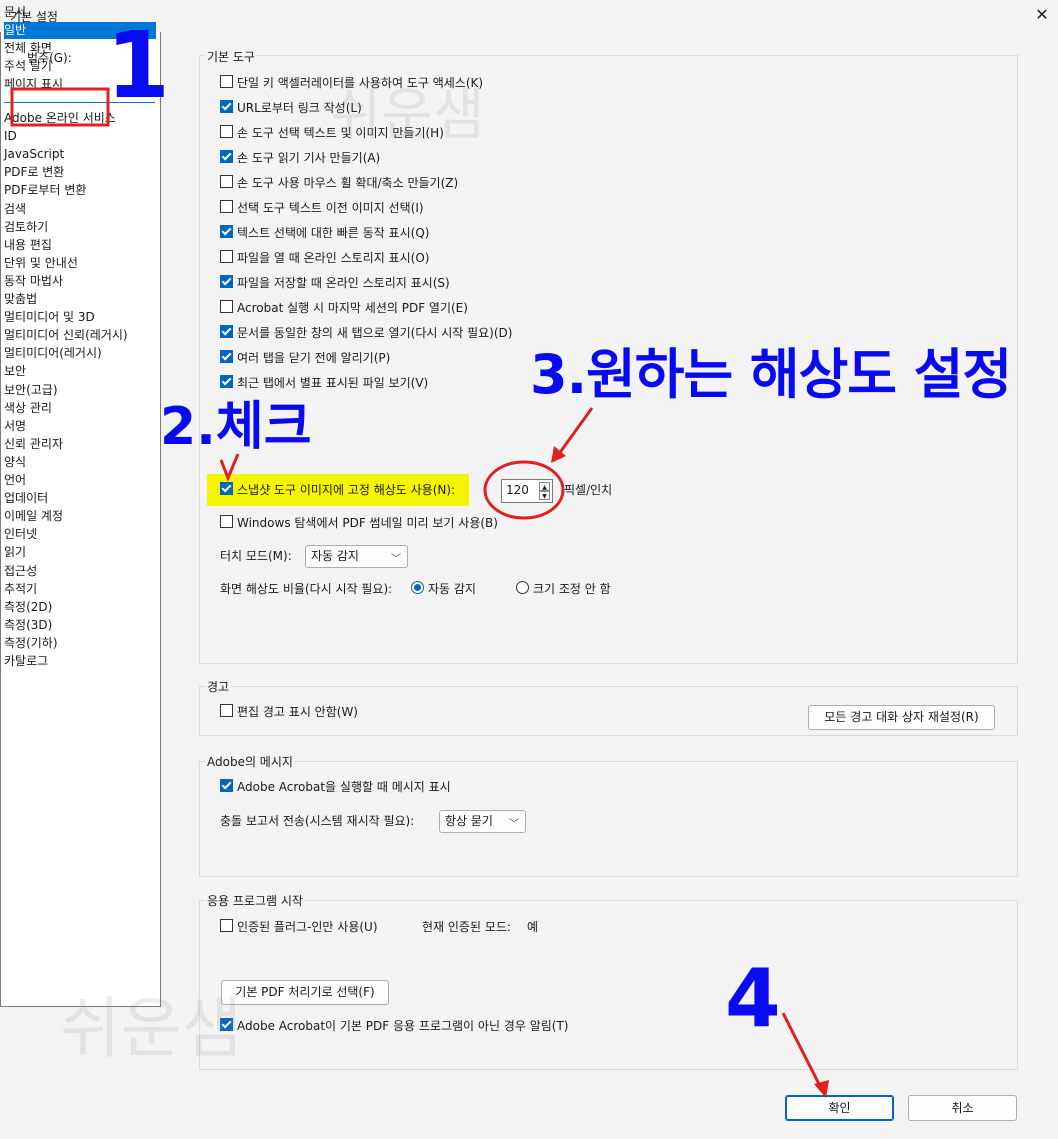  What do you see at coordinates (236, 427) in the screenshot?
I see `step2-annotation: 2.체크` at bounding box center [236, 427].